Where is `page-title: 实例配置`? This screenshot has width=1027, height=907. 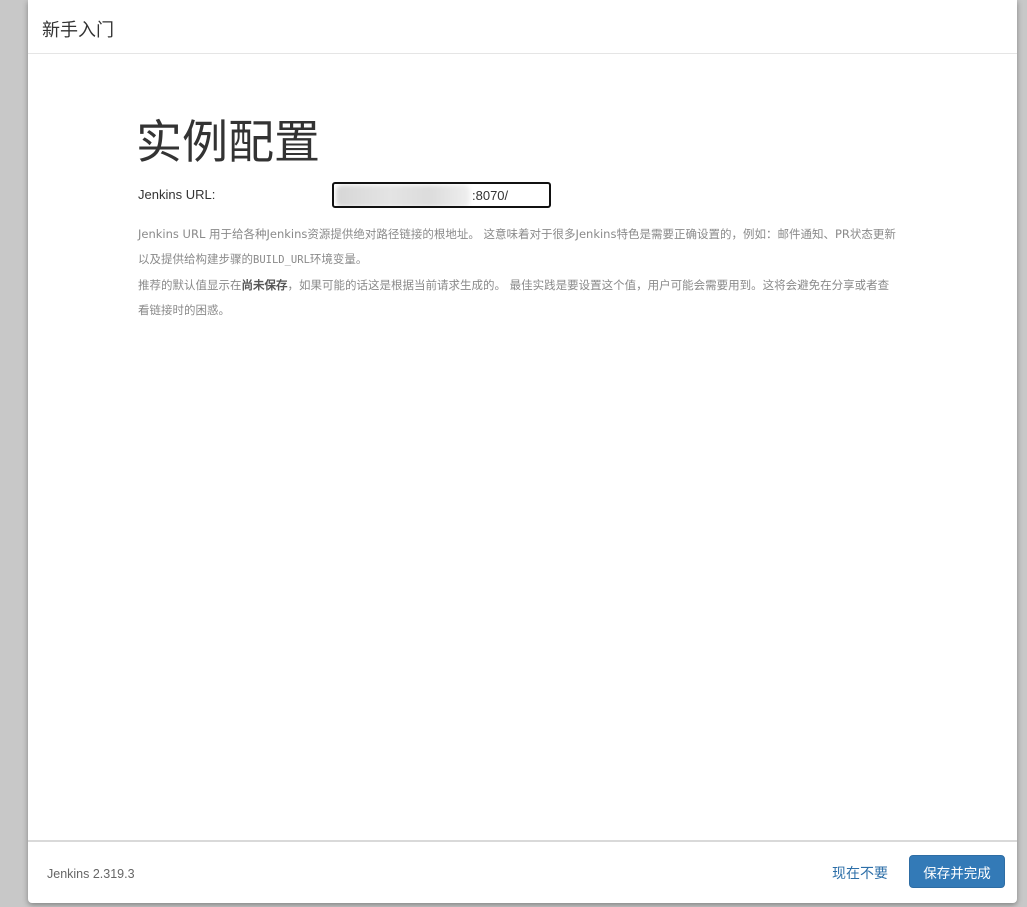 page-title: 实例配置 is located at coordinates (228, 142).